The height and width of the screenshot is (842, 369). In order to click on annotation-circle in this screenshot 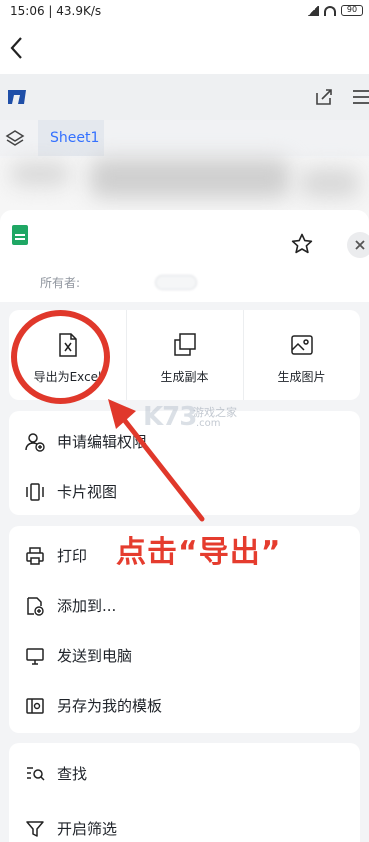, I will do `click(60, 357)`.